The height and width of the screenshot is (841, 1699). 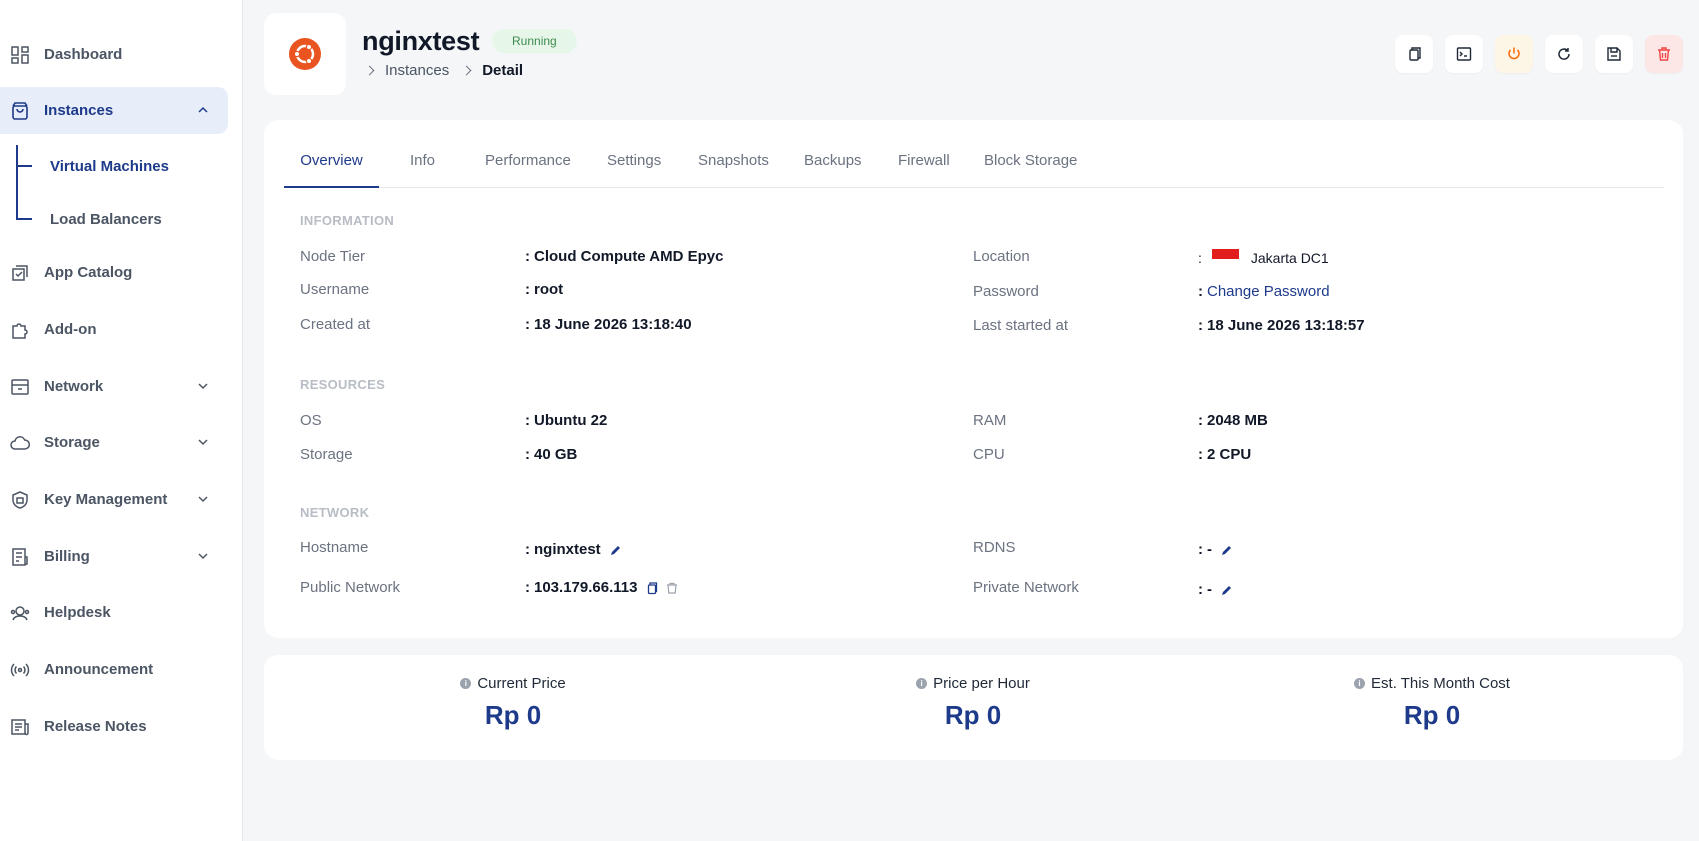 I want to click on location-label: Location, so click(x=1001, y=256).